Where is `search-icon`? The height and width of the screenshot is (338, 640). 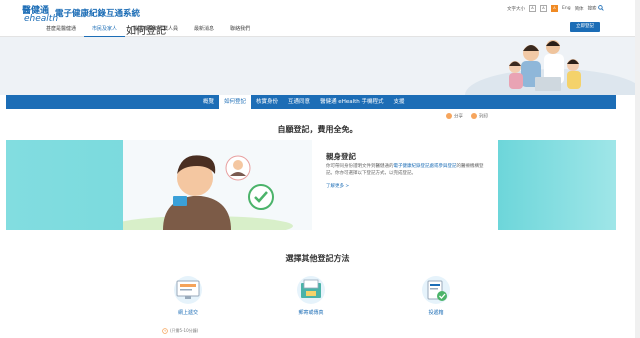
search-icon is located at coordinates (601, 8).